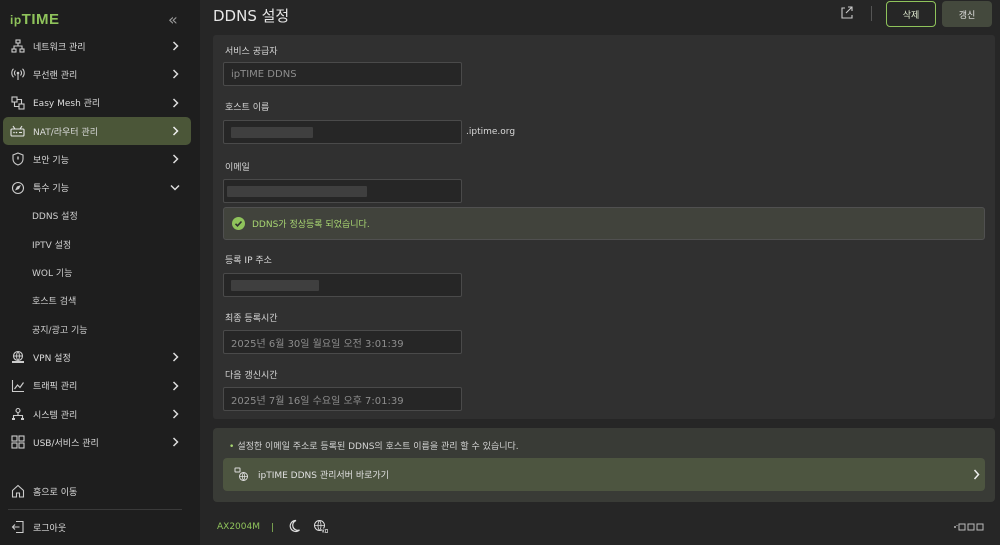 The width and height of the screenshot is (1000, 545). I want to click on email-label: 이메일, so click(237, 168).